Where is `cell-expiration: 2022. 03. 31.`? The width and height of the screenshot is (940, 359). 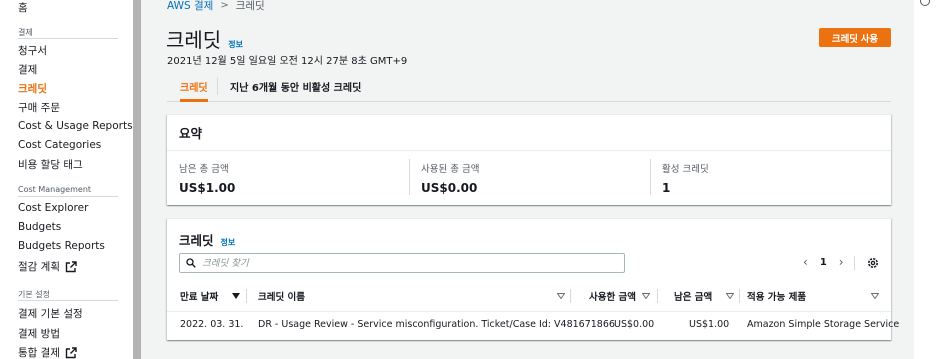 cell-expiration: 2022. 03. 31. is located at coordinates (212, 324).